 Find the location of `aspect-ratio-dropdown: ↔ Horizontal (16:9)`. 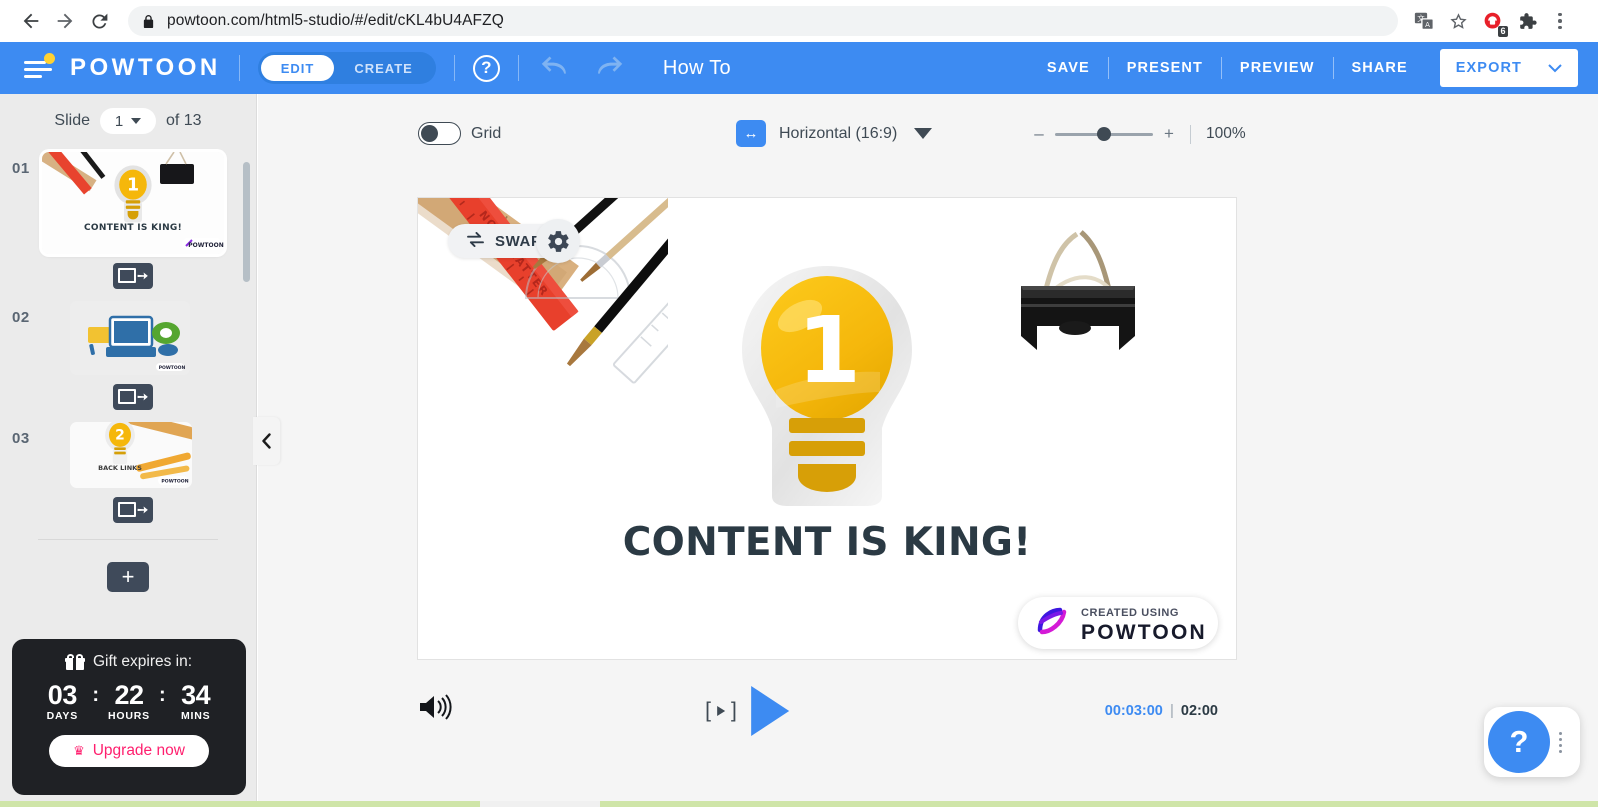

aspect-ratio-dropdown: ↔ Horizontal (16:9) is located at coordinates (834, 133).